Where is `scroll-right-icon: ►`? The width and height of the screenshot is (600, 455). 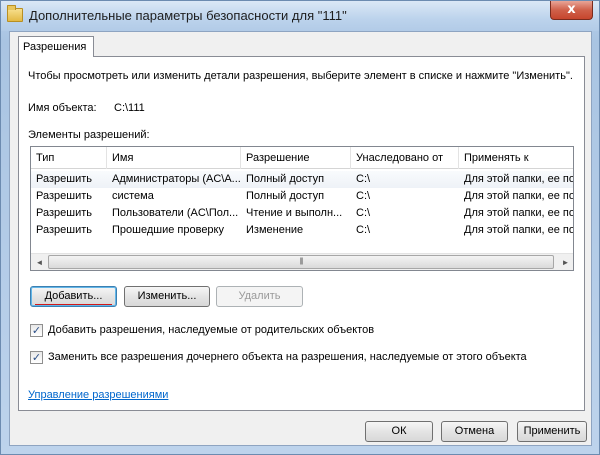 scroll-right-icon: ► is located at coordinates (565, 262).